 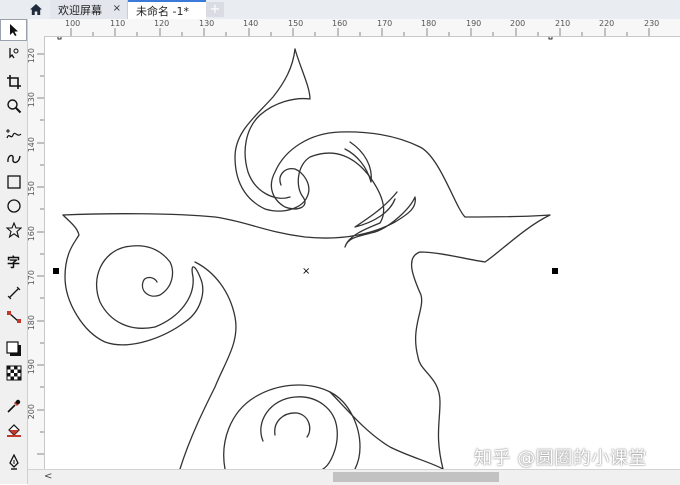 I want to click on eyedropper-icon, so click(x=13, y=406).